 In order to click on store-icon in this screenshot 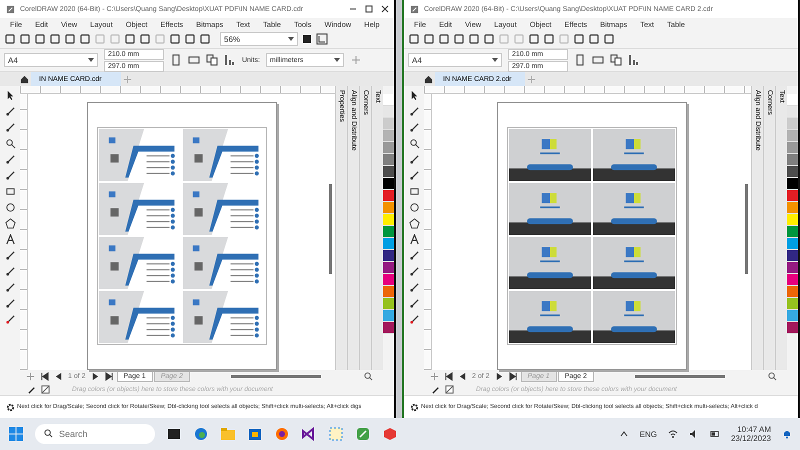, I will do `click(255, 434)`.